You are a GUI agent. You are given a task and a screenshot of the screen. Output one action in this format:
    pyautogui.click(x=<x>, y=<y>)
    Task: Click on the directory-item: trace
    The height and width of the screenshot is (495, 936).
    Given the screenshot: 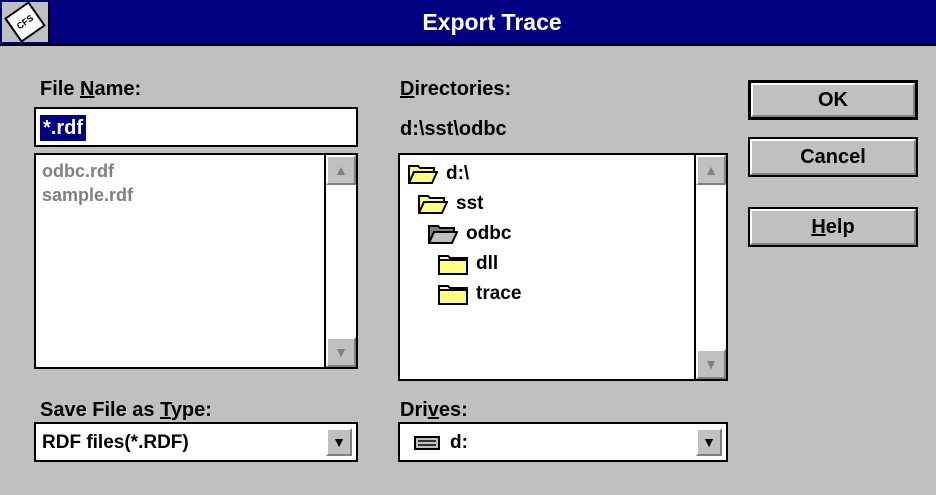 What is the action you would take?
    pyautogui.click(x=479, y=294)
    